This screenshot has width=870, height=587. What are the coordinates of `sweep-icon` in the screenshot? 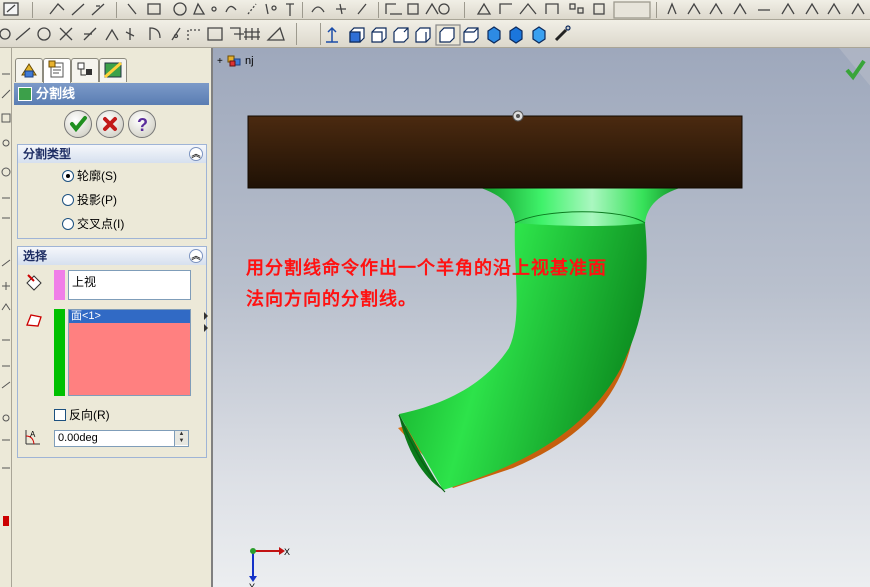 It's located at (432, 8).